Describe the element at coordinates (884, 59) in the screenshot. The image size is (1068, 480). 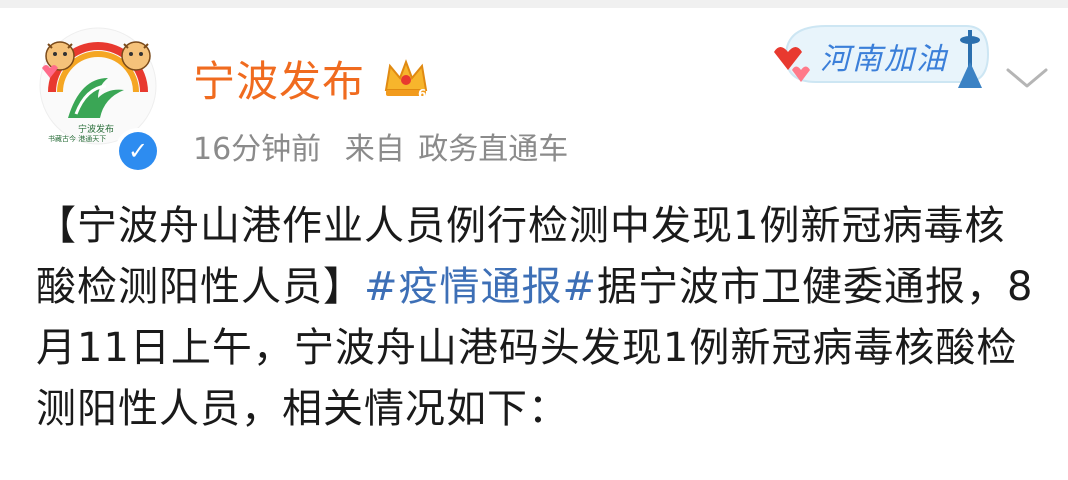
I see `sticker-text: 河南加油` at that location.